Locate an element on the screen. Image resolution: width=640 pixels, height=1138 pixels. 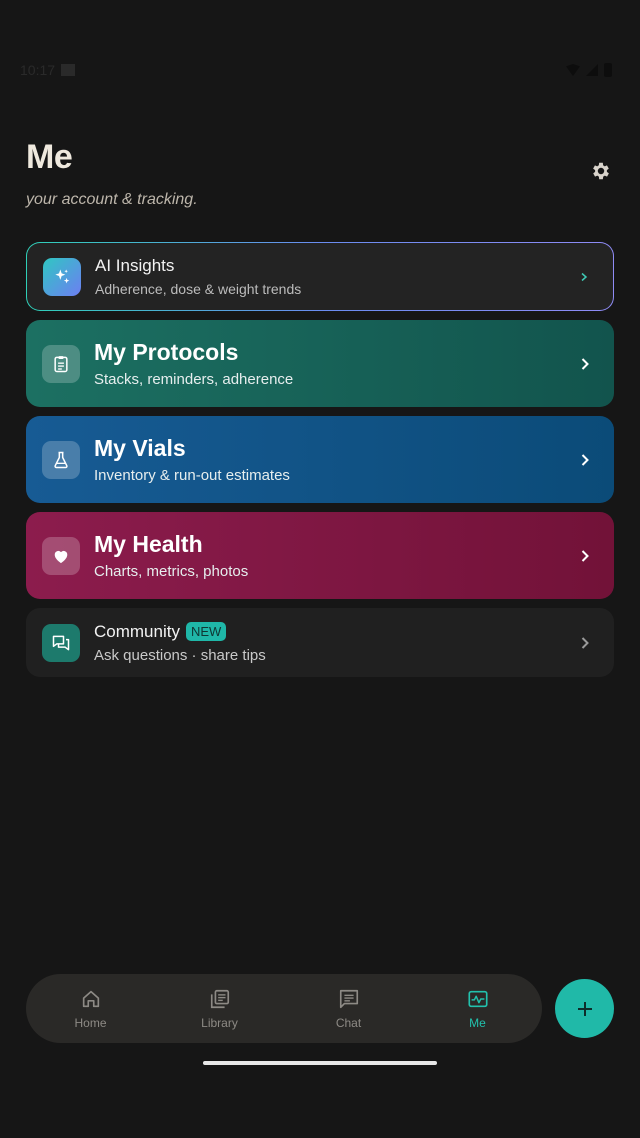
add-button is located at coordinates (584, 1008).